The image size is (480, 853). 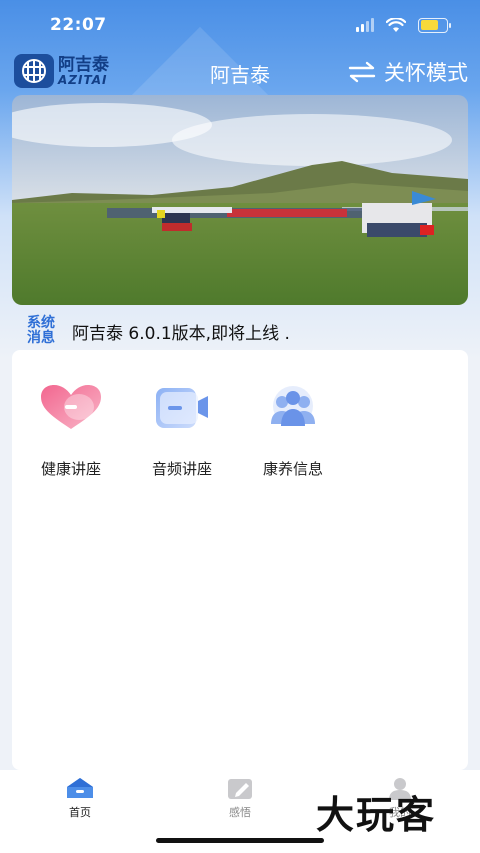 What do you see at coordinates (41, 330) in the screenshot?
I see `notice-badge: 系统 消息` at bounding box center [41, 330].